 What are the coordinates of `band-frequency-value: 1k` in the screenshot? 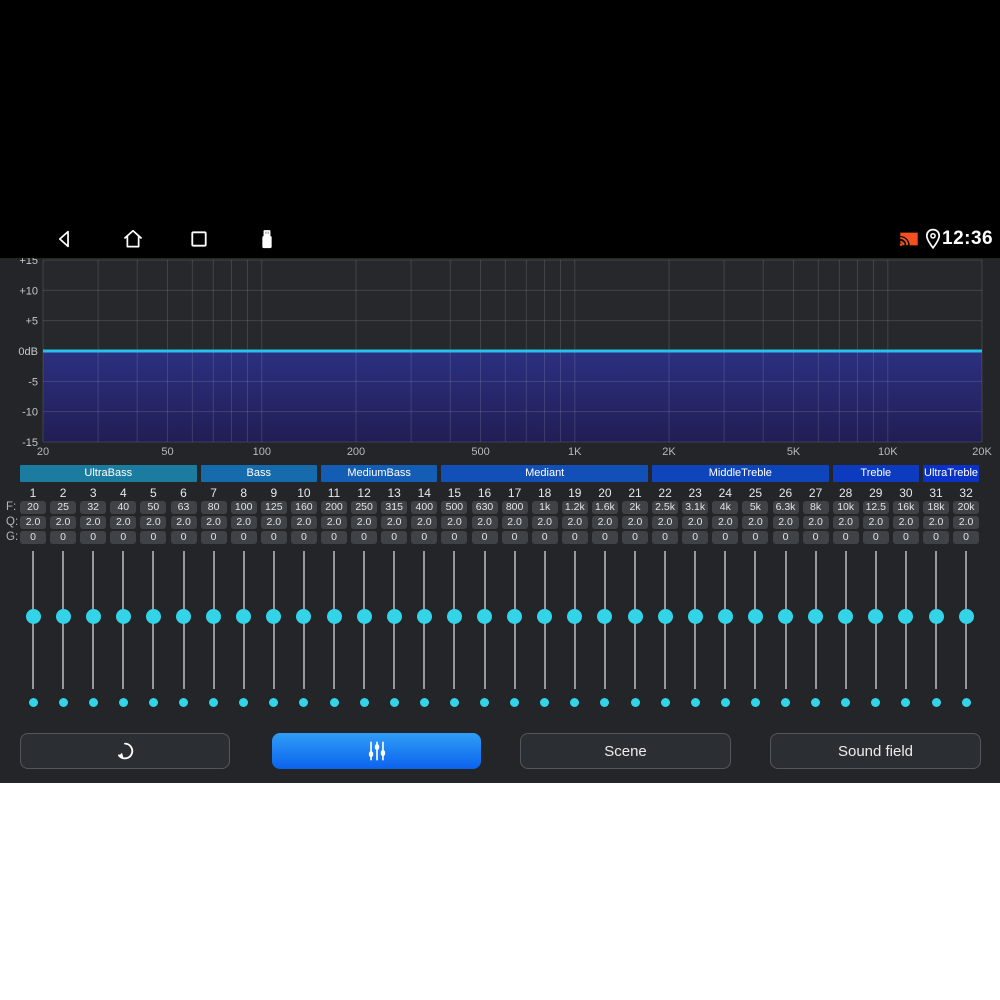 It's located at (544, 507).